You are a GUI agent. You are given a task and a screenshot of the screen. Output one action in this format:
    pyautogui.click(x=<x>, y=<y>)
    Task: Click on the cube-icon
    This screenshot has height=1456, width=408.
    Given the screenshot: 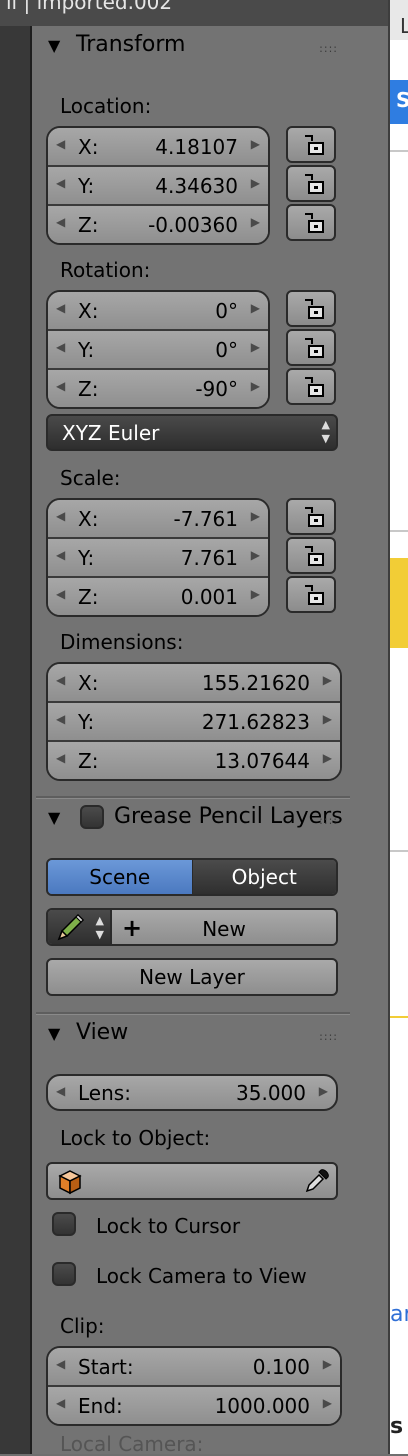 What is the action you would take?
    pyautogui.click(x=70, y=1182)
    